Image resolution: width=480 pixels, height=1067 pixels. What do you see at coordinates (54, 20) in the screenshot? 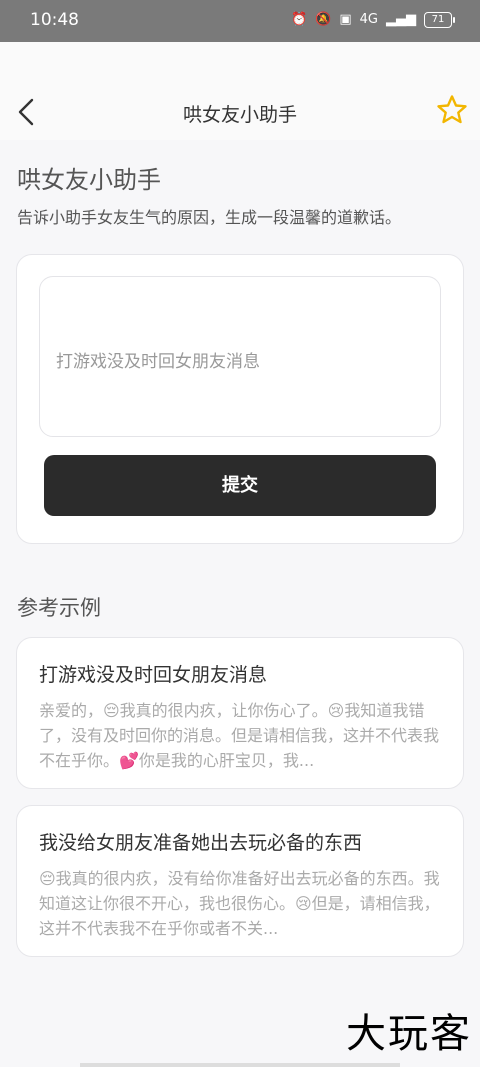
I see `status-time: 10:48` at bounding box center [54, 20].